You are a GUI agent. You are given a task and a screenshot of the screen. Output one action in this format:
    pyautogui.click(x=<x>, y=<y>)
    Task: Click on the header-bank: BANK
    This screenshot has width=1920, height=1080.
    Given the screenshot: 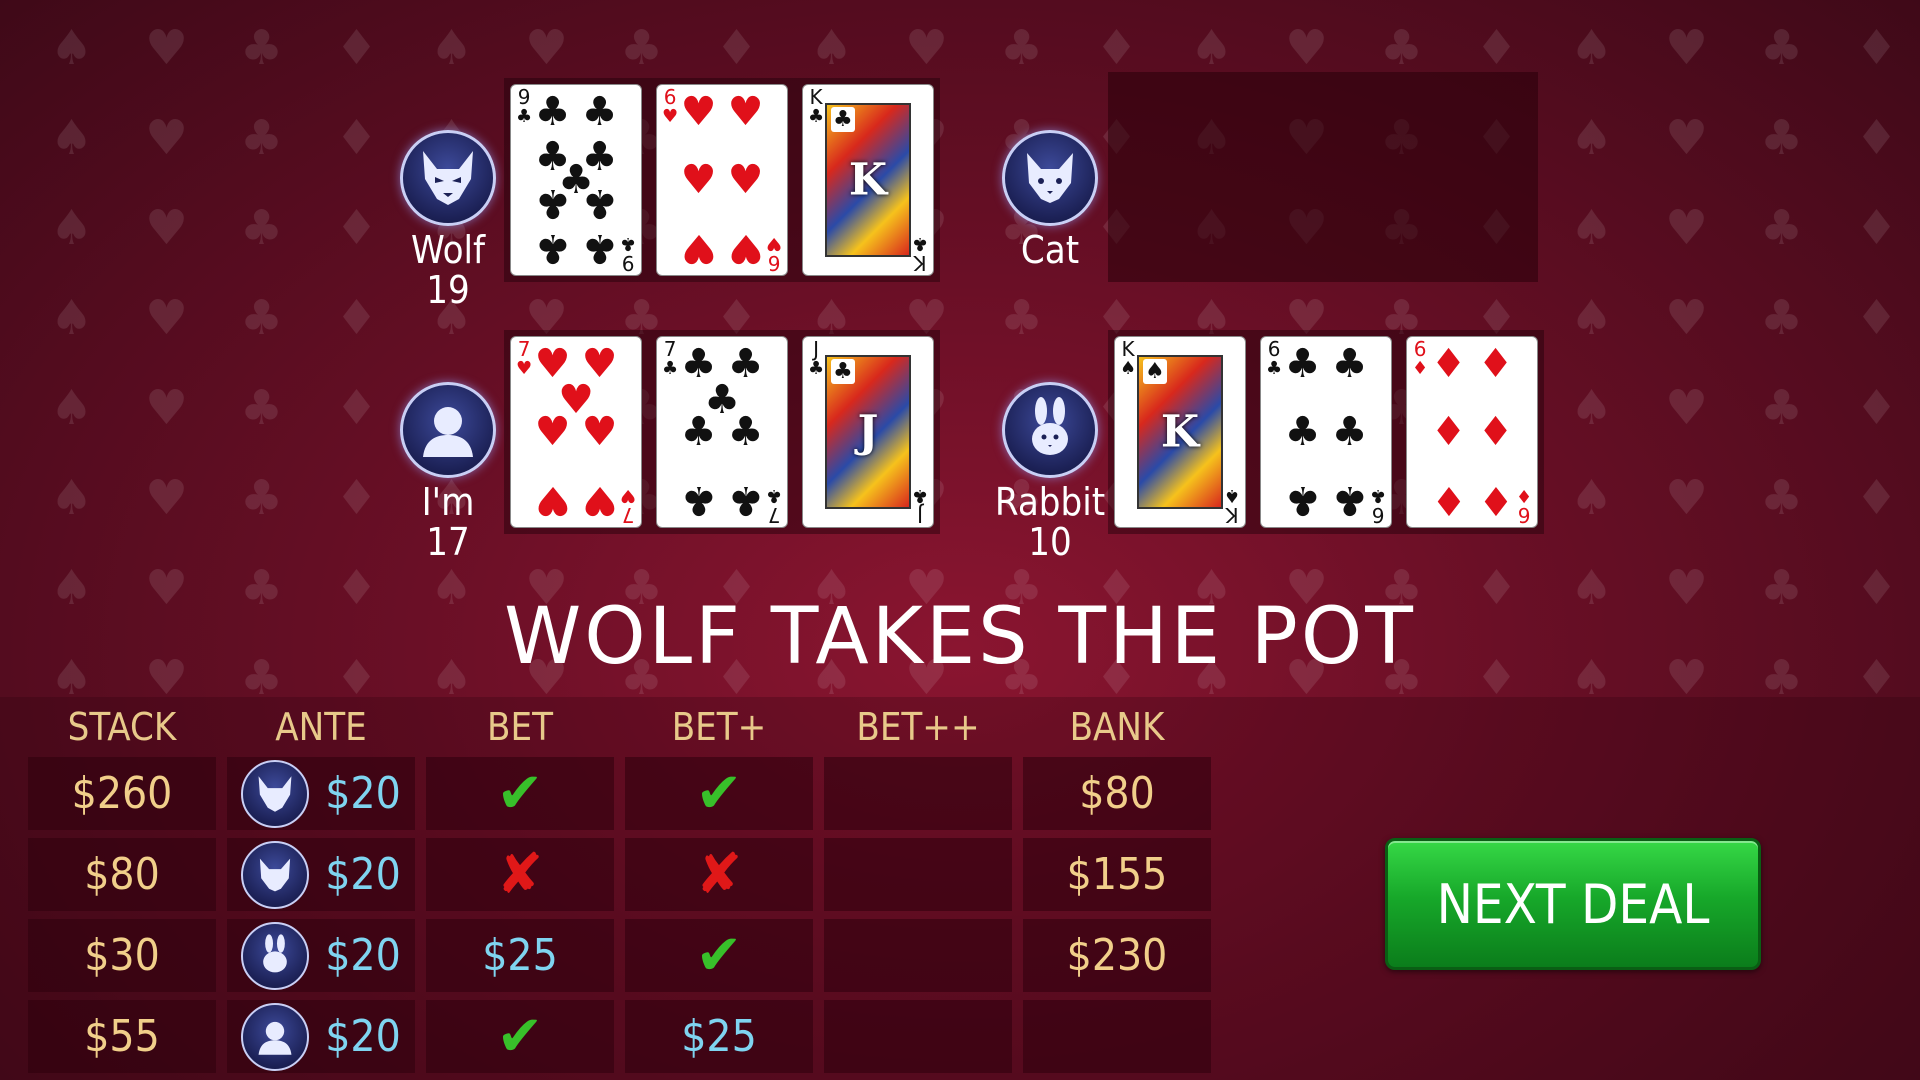 What is the action you would take?
    pyautogui.click(x=1117, y=727)
    